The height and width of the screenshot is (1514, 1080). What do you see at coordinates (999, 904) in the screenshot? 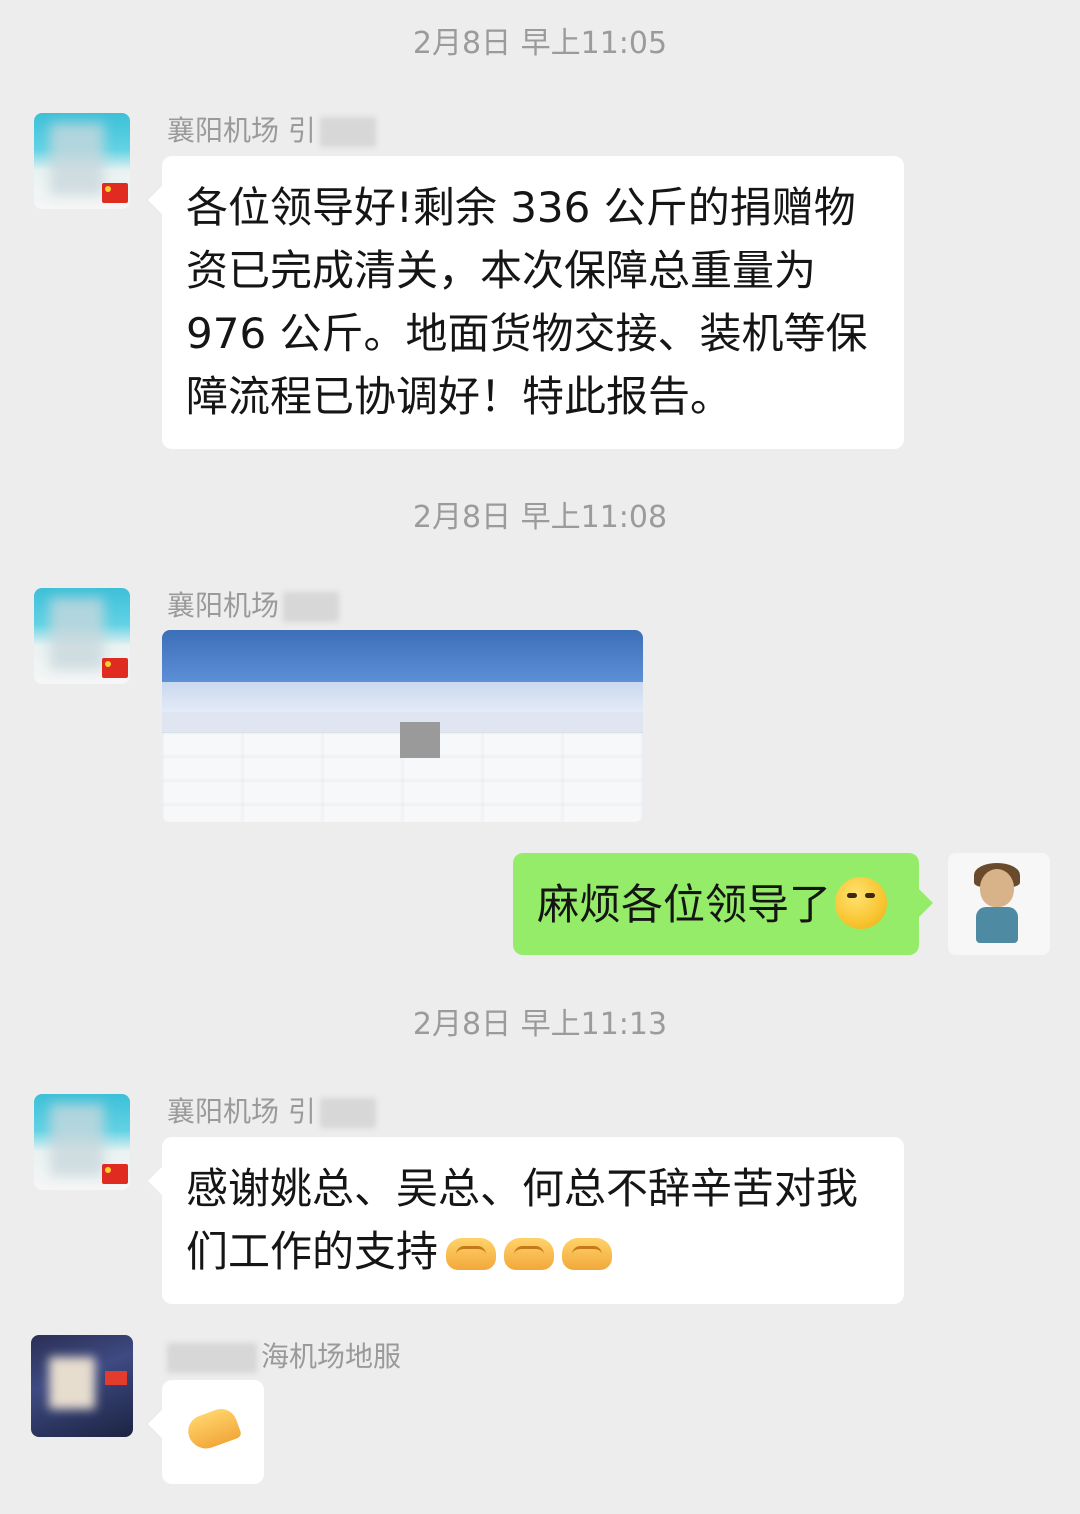
I see `self-avatar` at bounding box center [999, 904].